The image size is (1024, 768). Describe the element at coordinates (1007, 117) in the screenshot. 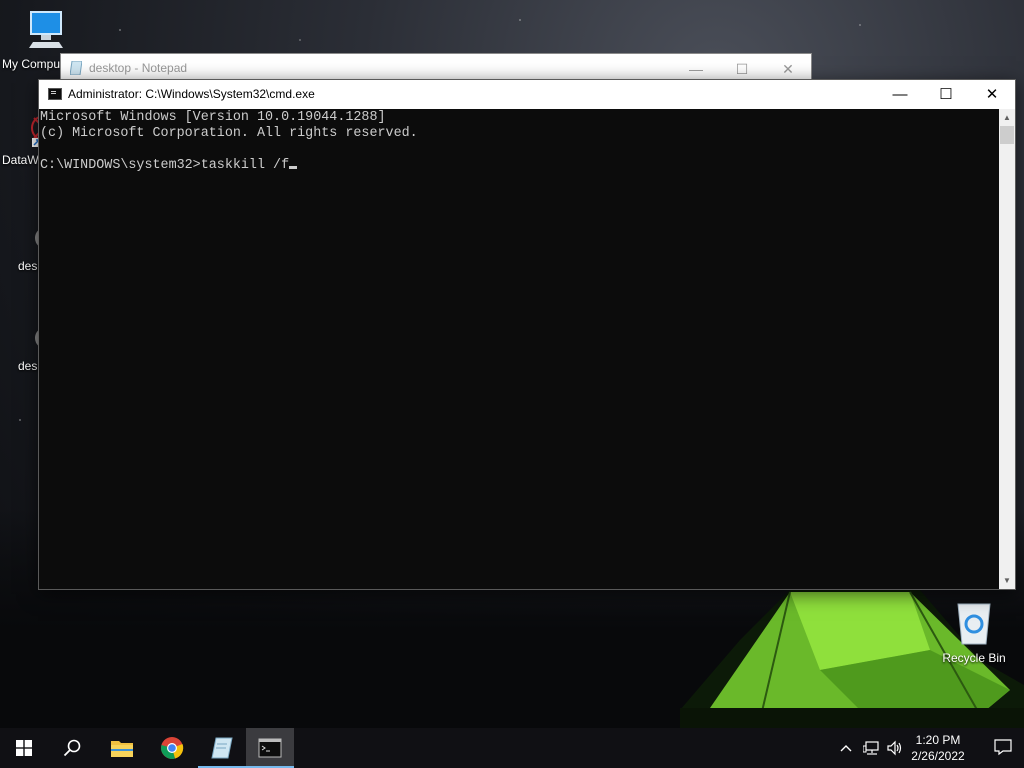

I see `scroll-up-arrow-icon: ▲` at that location.